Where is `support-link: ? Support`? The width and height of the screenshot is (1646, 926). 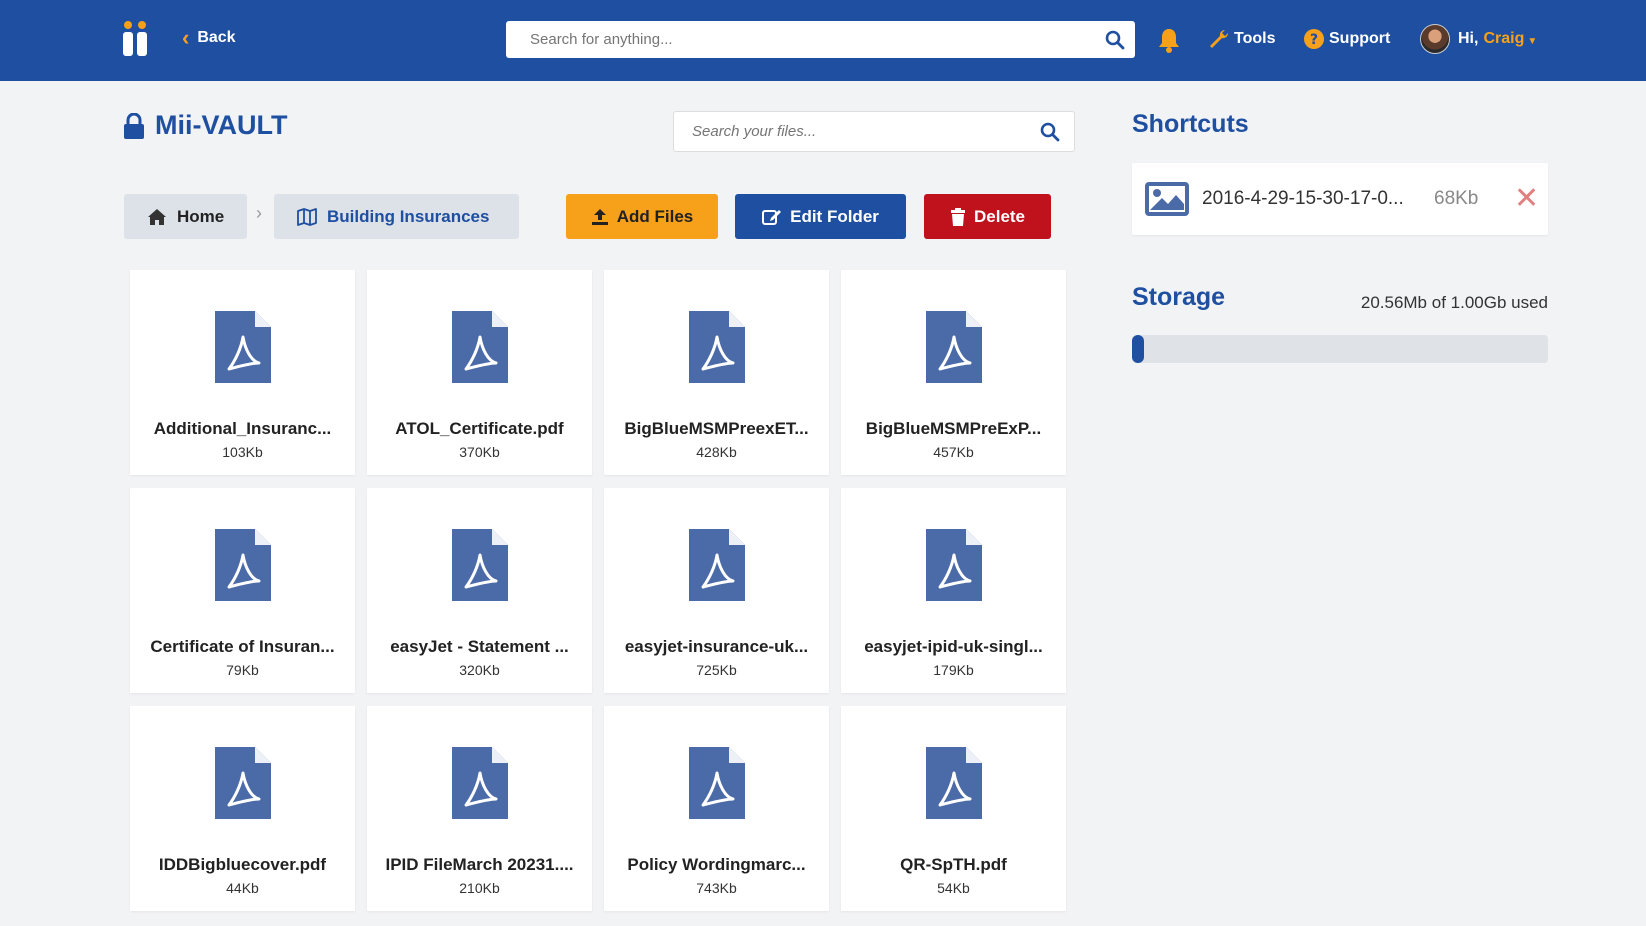 support-link: ? Support is located at coordinates (1346, 39).